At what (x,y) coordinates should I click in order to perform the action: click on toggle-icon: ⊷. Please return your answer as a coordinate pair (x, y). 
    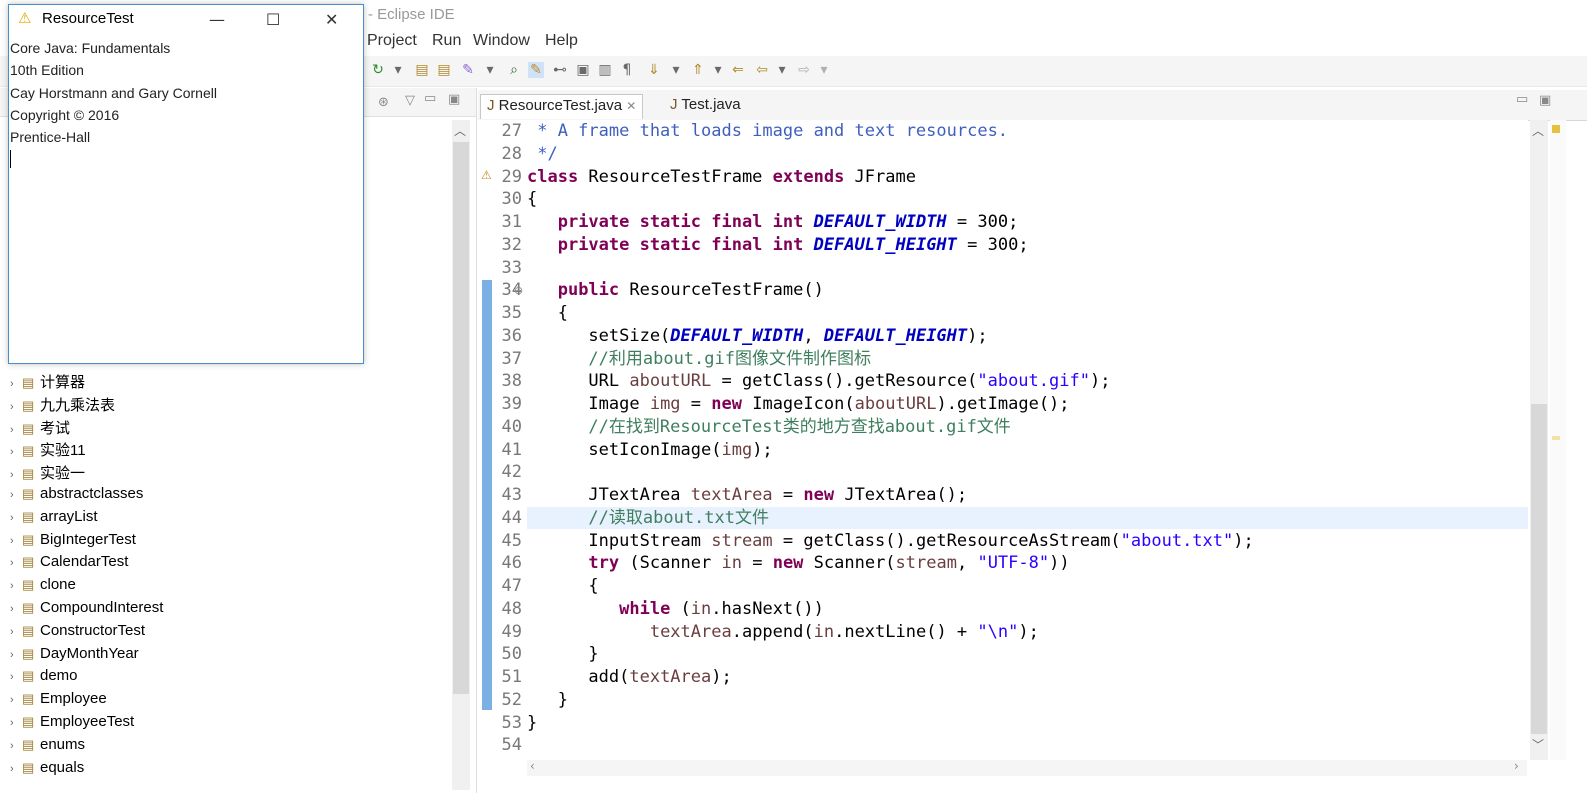
    Looking at the image, I should click on (560, 70).